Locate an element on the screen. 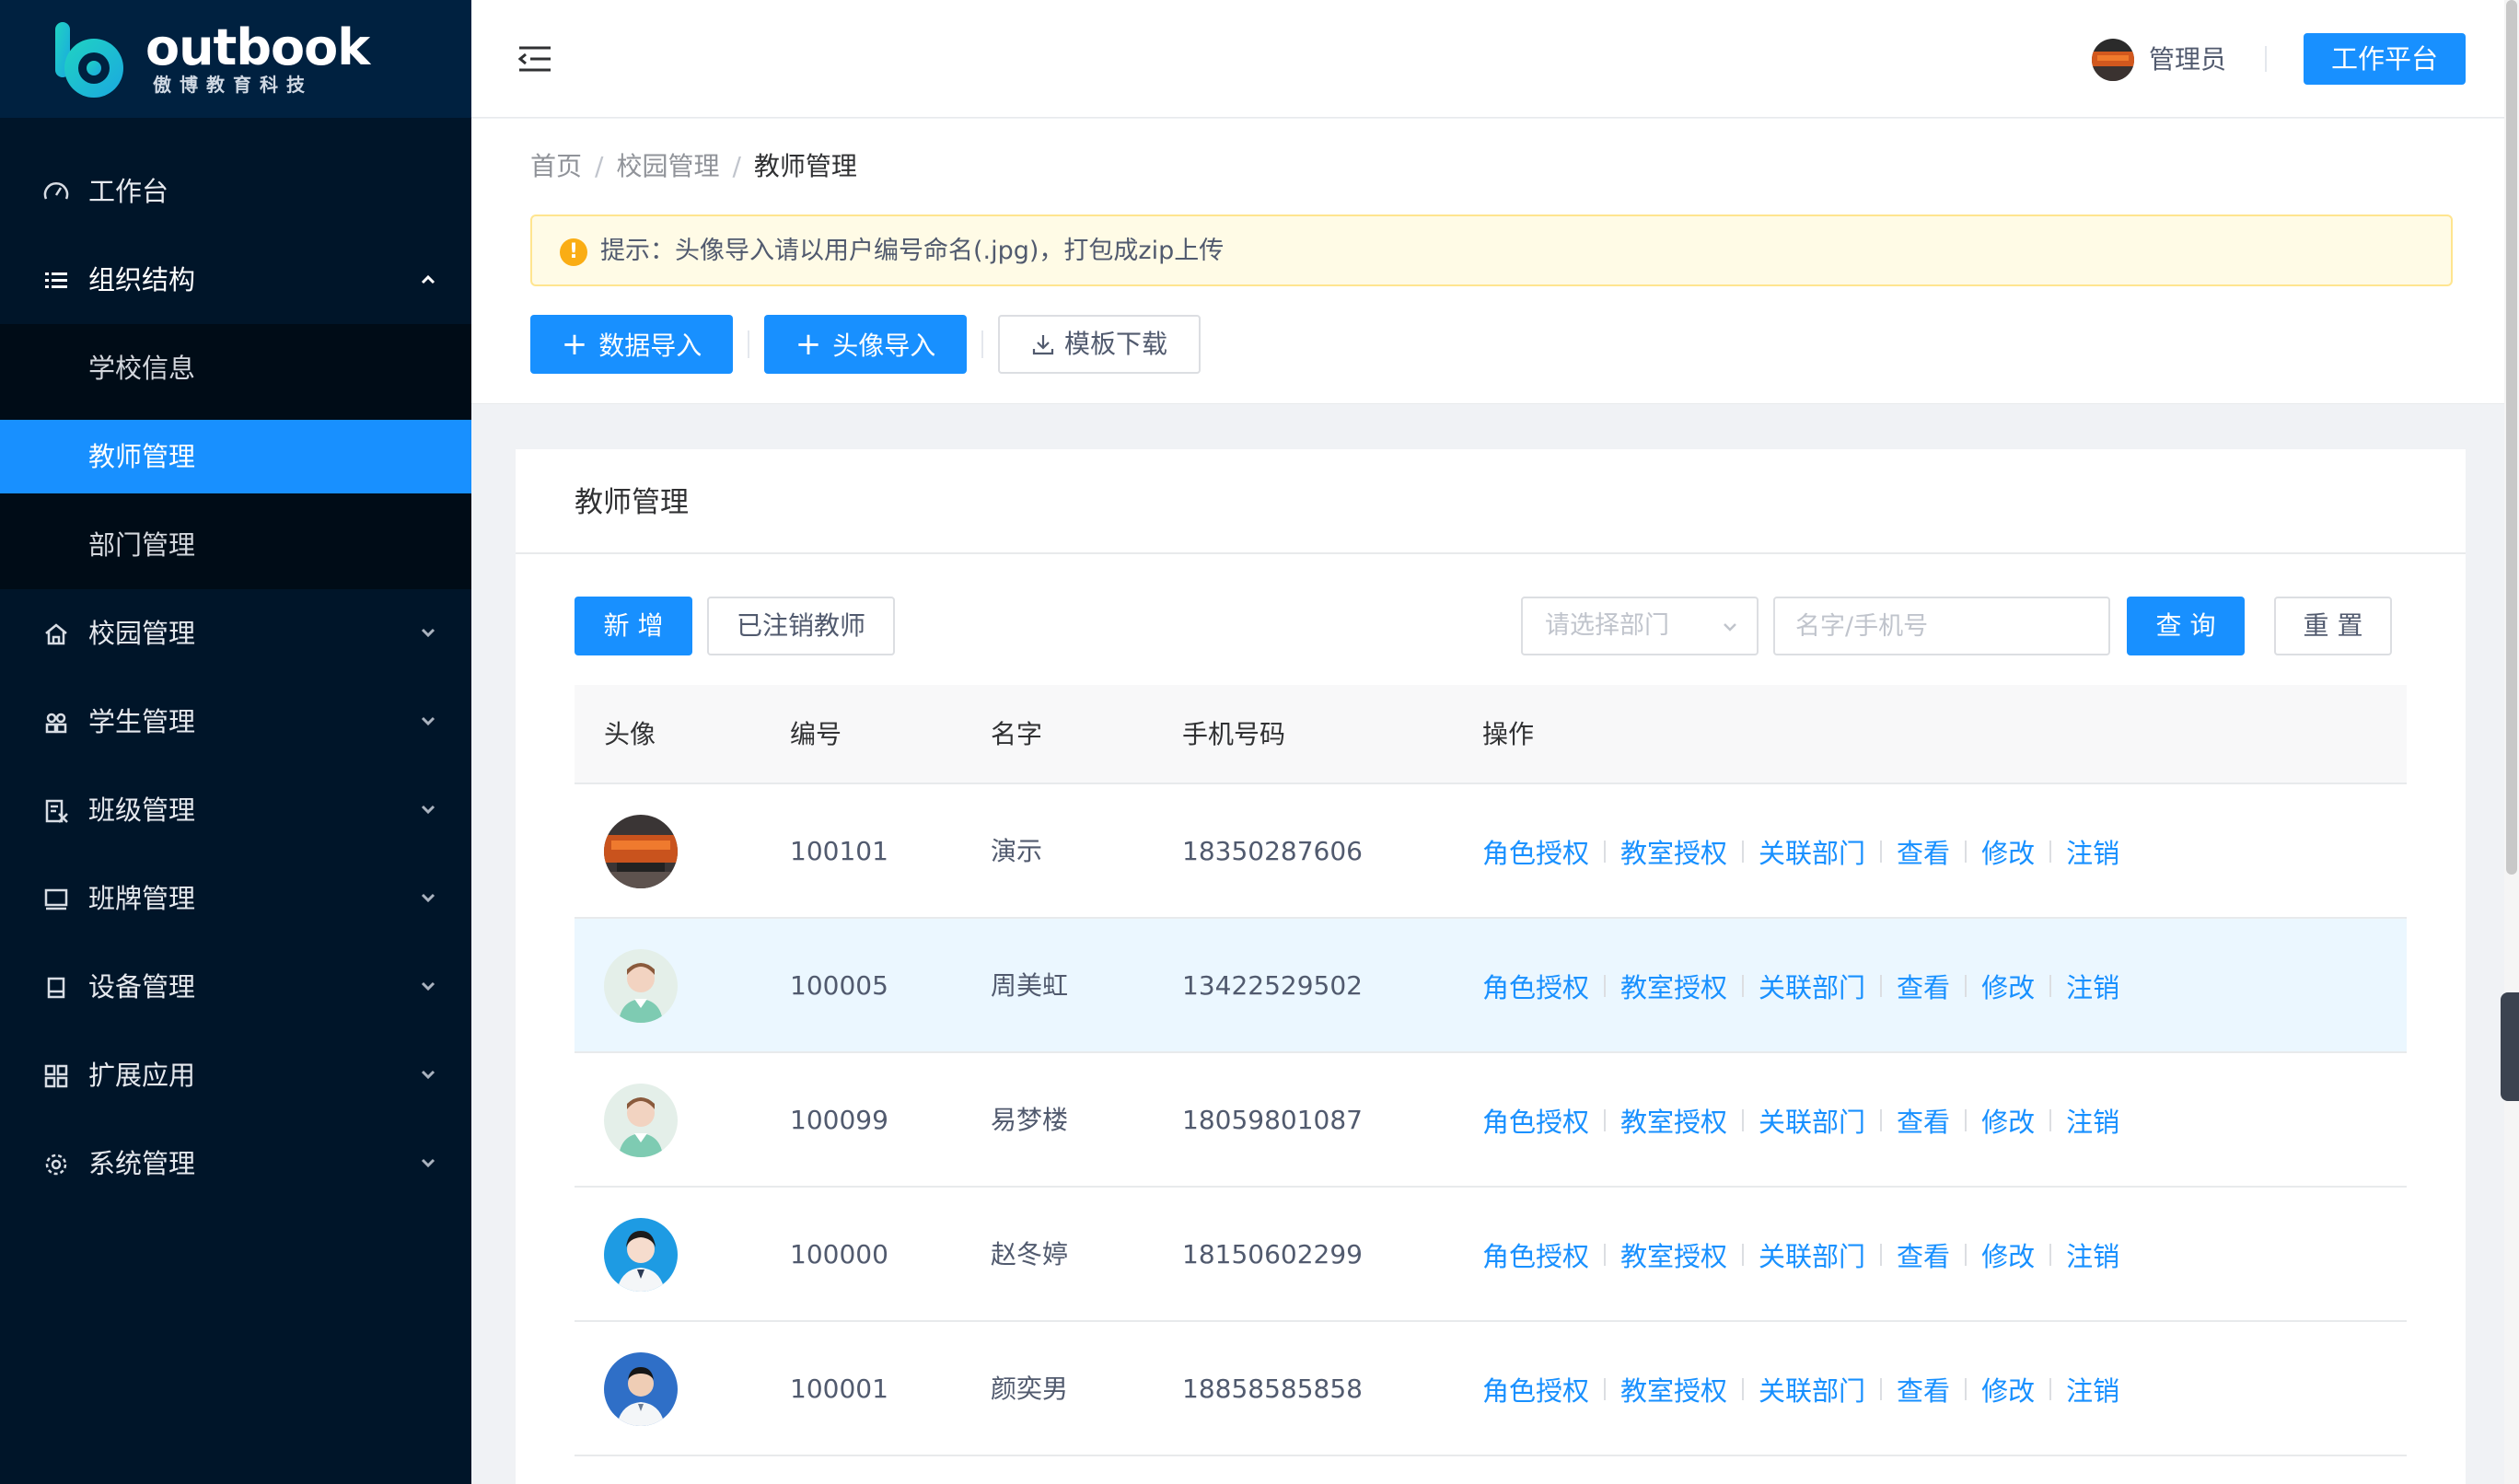  menu-item-classes: 班级管理 is located at coordinates (235, 810).